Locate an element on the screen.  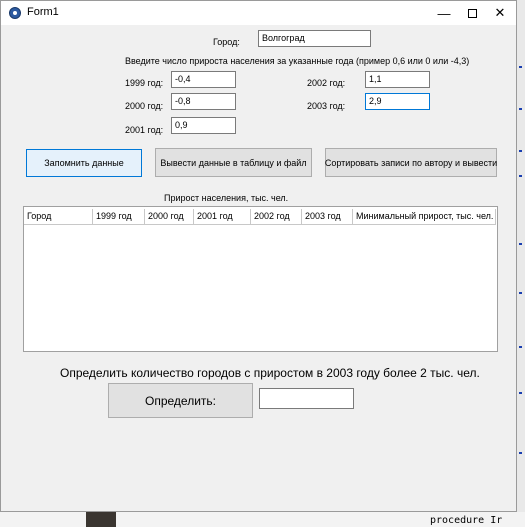
sort-and-output-button: Сортировать записи по автору и вывести is located at coordinates (411, 162).